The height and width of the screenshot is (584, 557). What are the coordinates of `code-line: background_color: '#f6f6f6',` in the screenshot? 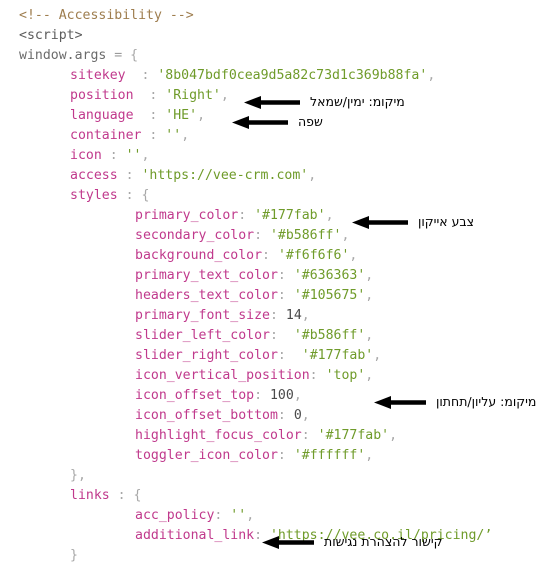 It's located at (278, 256).